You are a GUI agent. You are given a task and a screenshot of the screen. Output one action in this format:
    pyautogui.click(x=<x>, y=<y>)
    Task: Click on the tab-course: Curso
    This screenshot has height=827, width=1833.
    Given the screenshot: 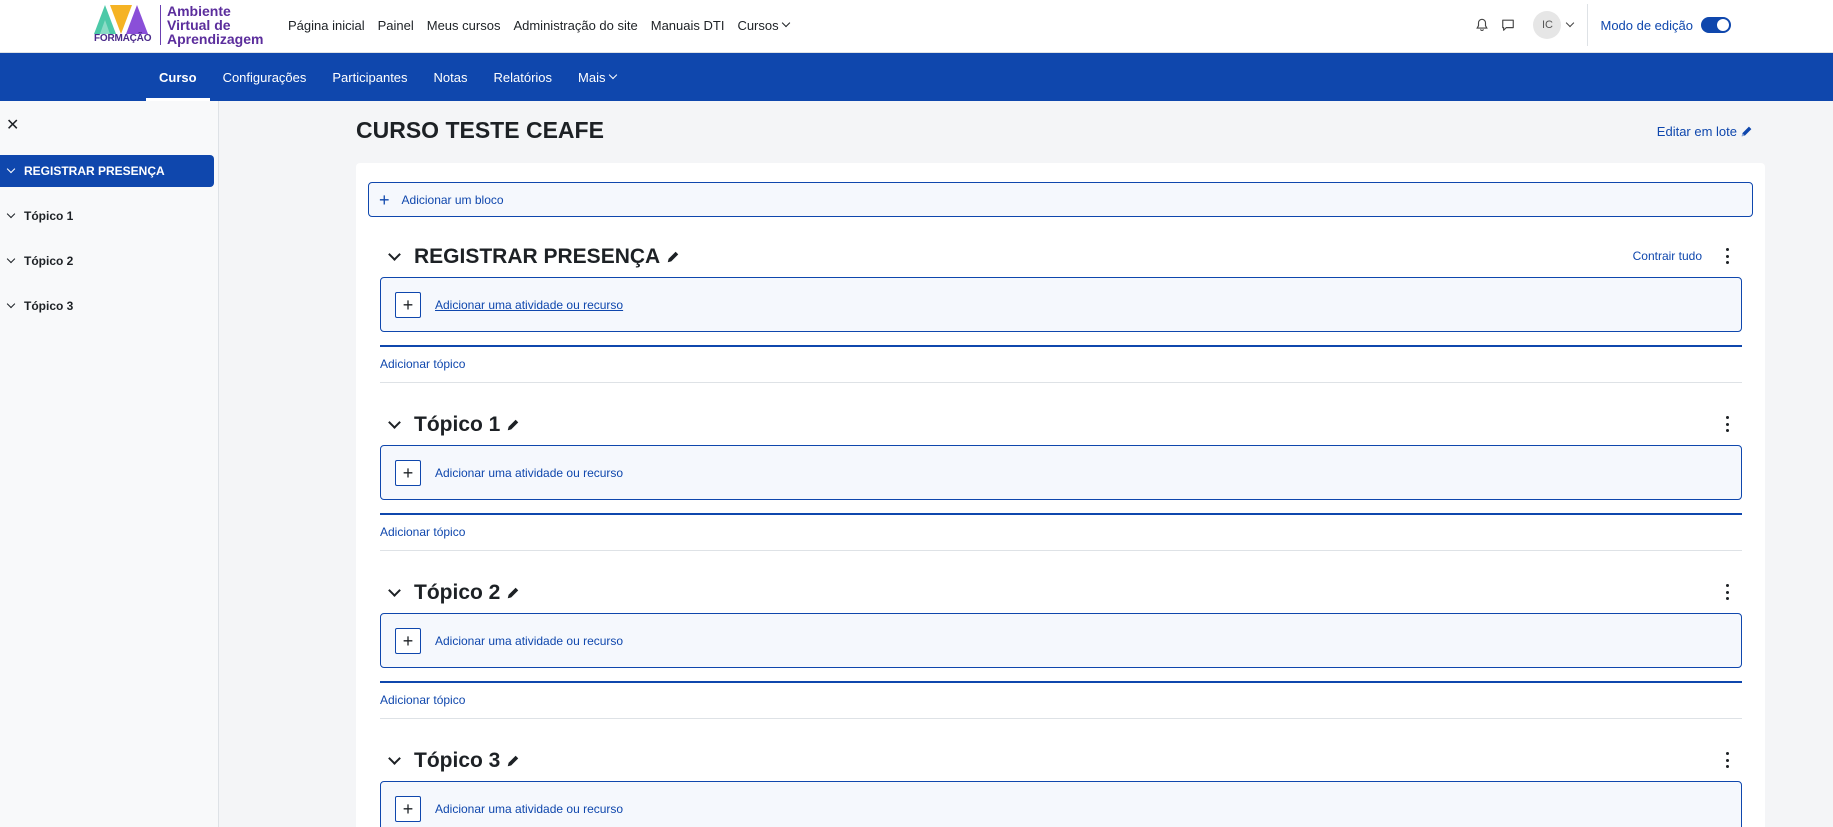 What is the action you would take?
    pyautogui.click(x=178, y=77)
    